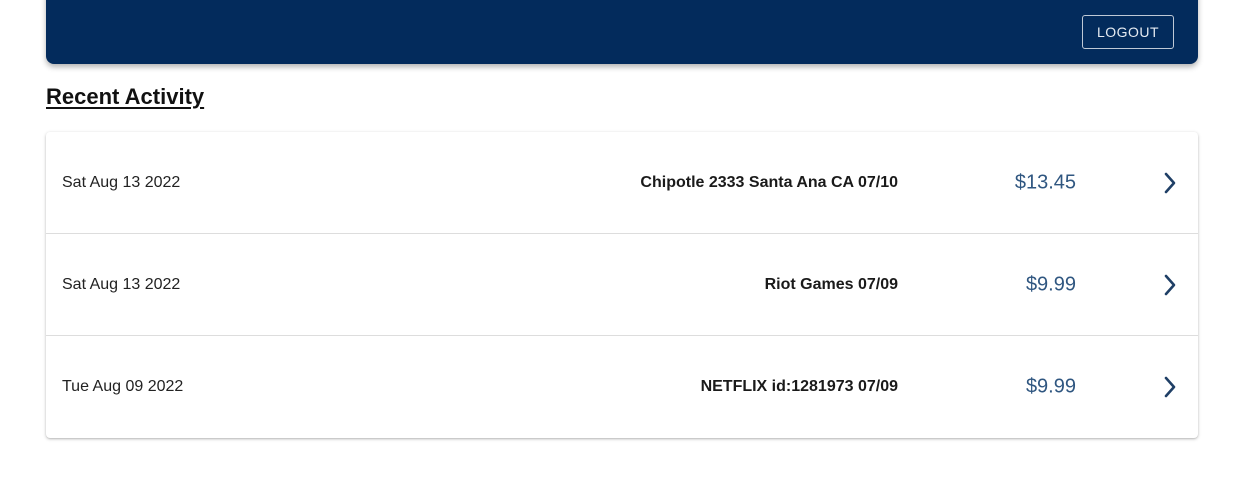 The image size is (1243, 483). Describe the element at coordinates (622, 32) in the screenshot. I see `app-header: LOGOUT` at that location.